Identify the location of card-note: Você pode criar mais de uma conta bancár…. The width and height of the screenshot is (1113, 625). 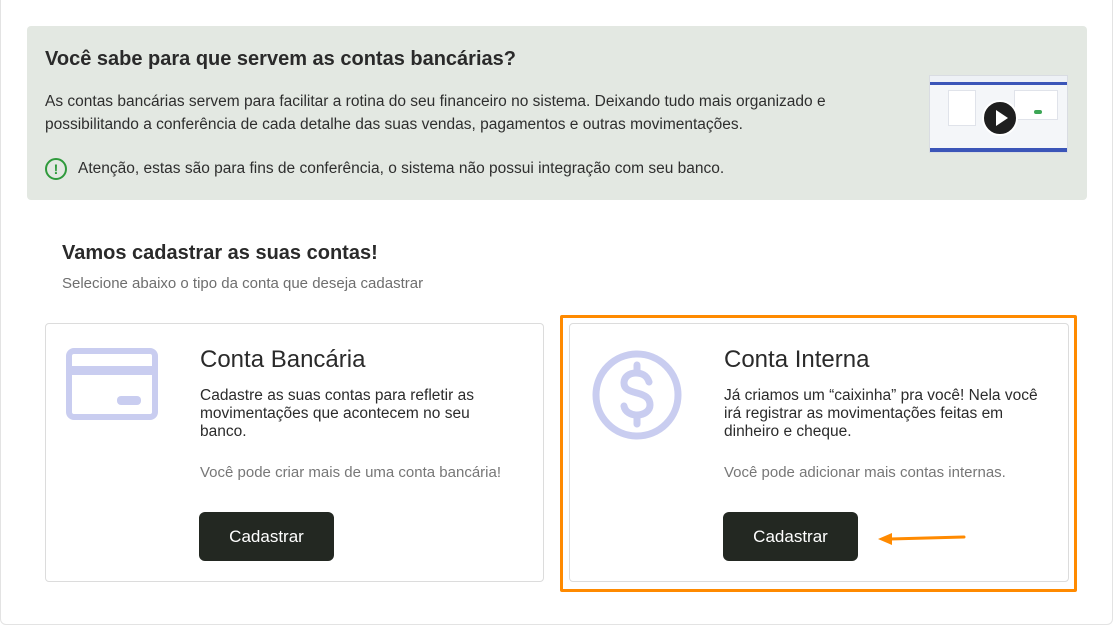
(351, 472).